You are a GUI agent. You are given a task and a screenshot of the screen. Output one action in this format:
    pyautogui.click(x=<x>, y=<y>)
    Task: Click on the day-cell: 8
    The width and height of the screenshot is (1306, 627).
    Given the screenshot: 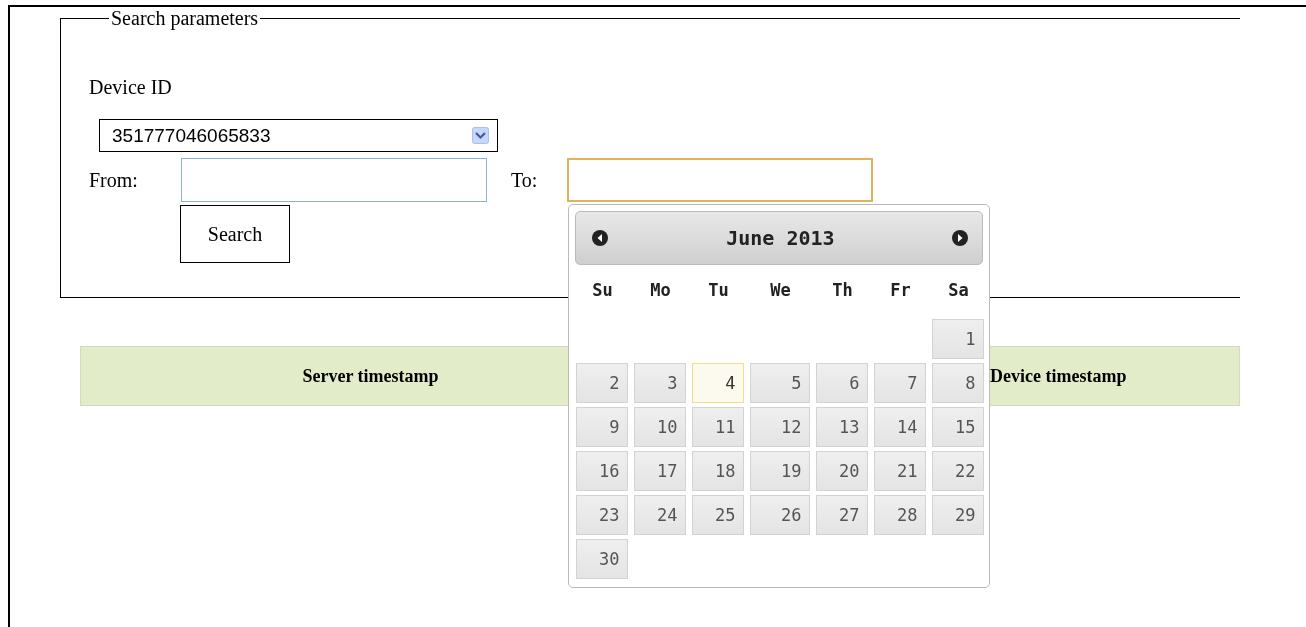 What is the action you would take?
    pyautogui.click(x=958, y=383)
    